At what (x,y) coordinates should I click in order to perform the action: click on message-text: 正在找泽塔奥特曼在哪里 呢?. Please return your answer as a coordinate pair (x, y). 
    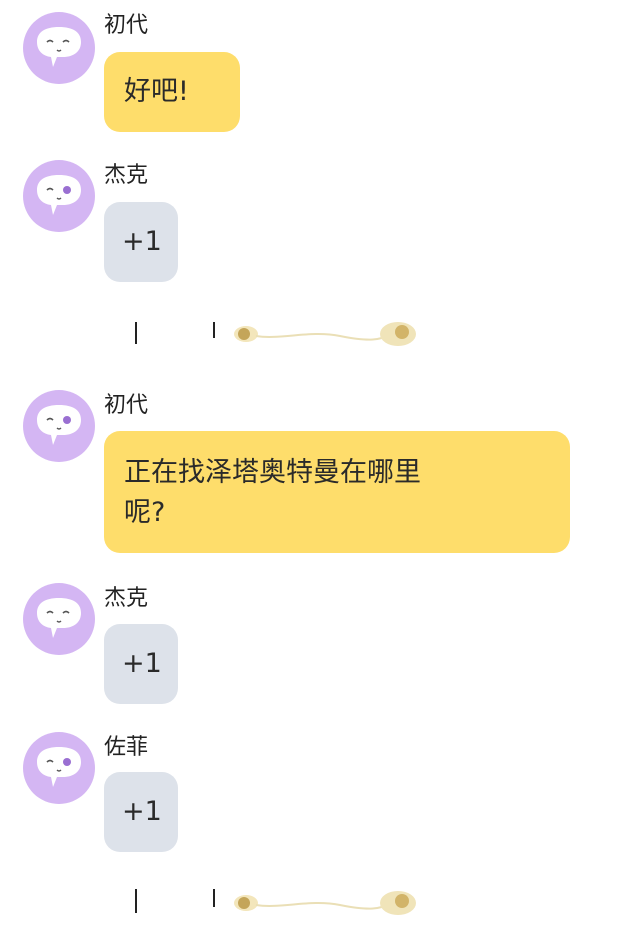
    Looking at the image, I should click on (272, 492).